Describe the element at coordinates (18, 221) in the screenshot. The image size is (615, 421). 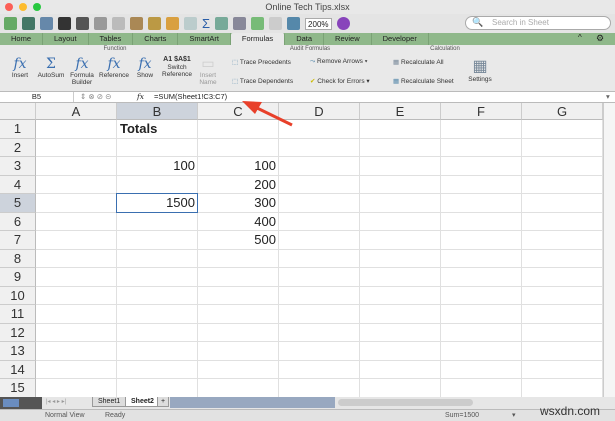
I see `row-header-6: 6` at that location.